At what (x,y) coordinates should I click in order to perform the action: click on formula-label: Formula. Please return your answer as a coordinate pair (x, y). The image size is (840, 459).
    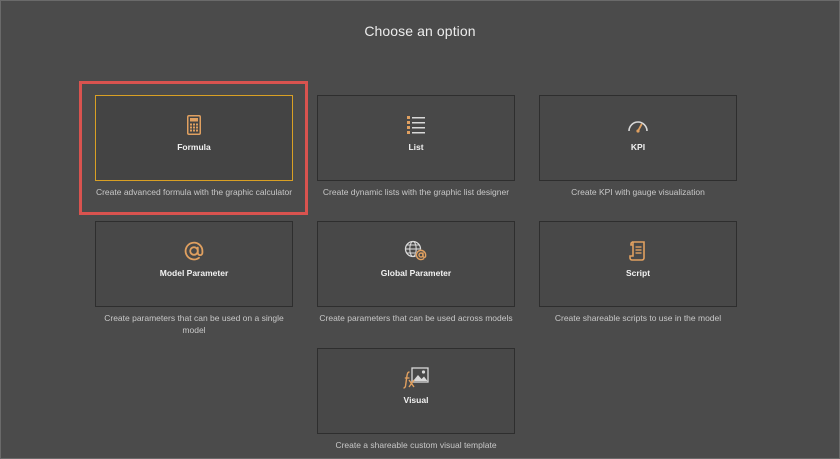
    Looking at the image, I should click on (194, 147).